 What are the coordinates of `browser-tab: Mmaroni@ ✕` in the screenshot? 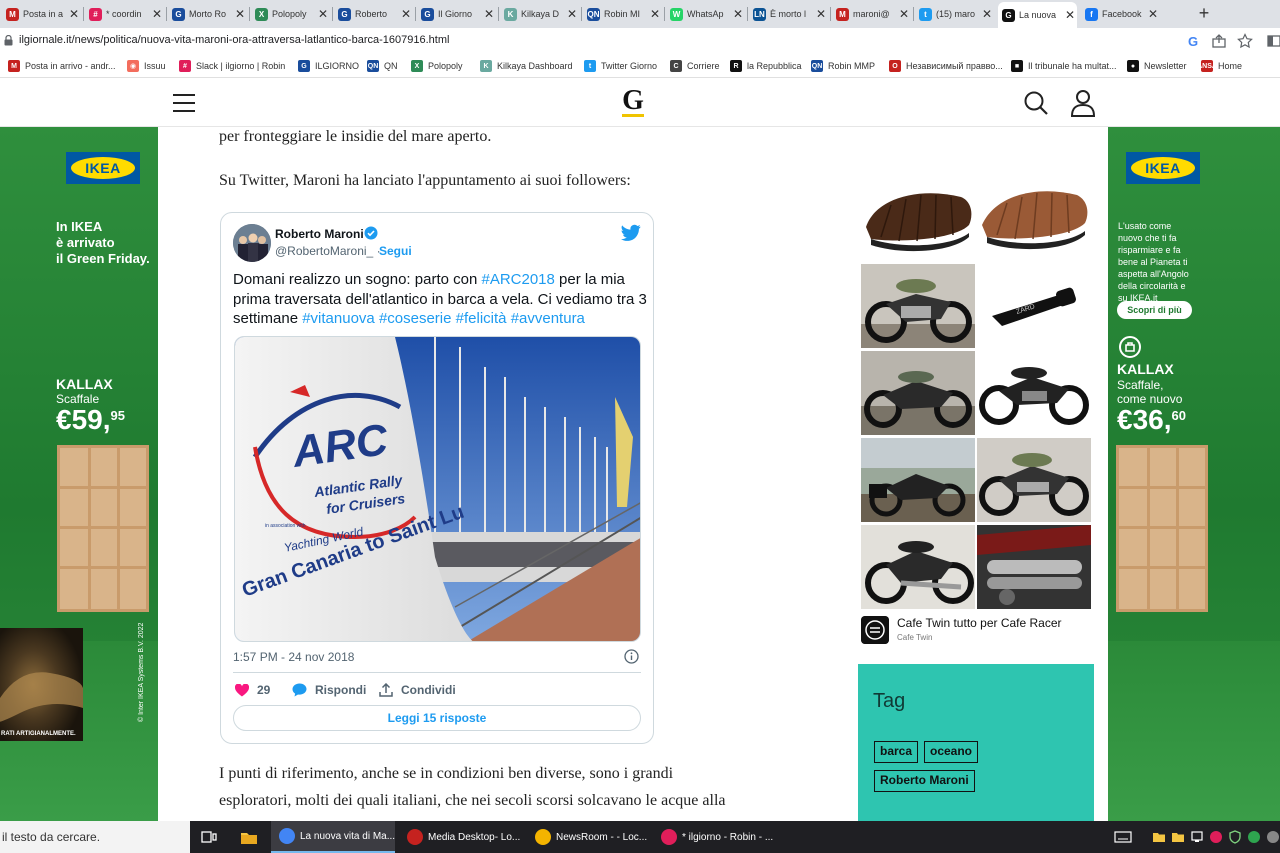 It's located at (871, 14).